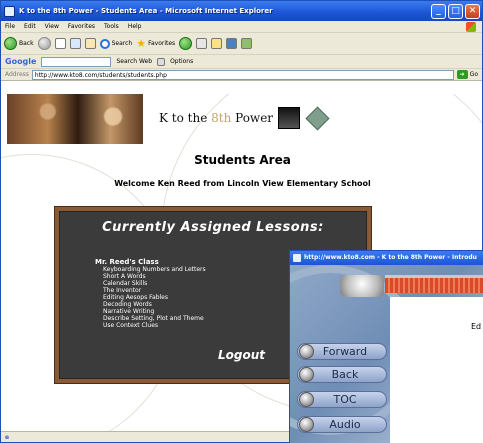  Describe the element at coordinates (90, 43) in the screenshot. I see `home-icon` at that location.